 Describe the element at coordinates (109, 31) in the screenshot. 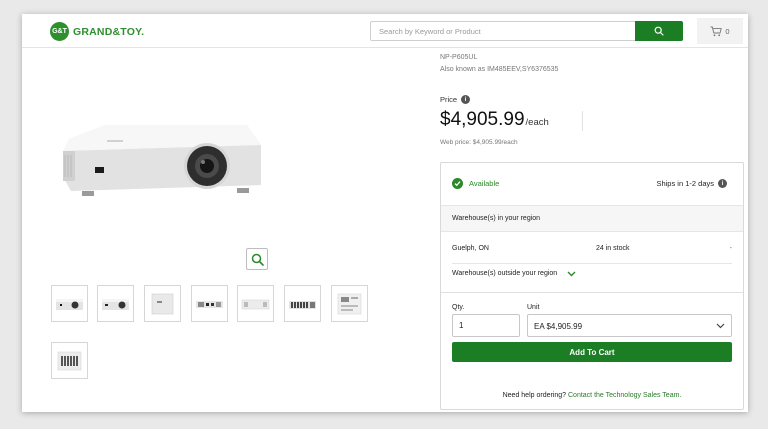

I see `logo-text: GRAND&TOY.` at that location.